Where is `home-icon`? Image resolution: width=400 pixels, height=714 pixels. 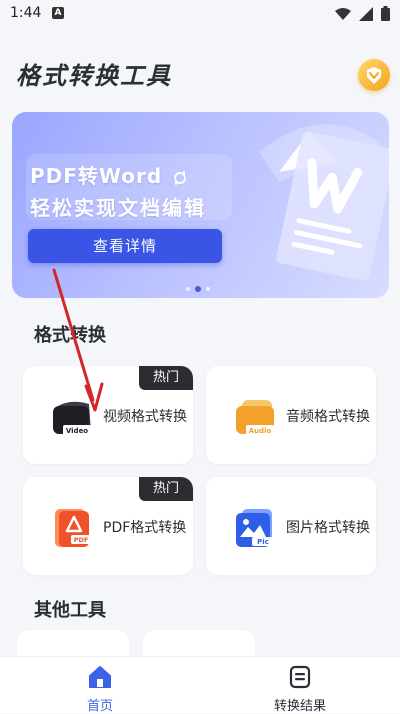
home-icon is located at coordinates (100, 677).